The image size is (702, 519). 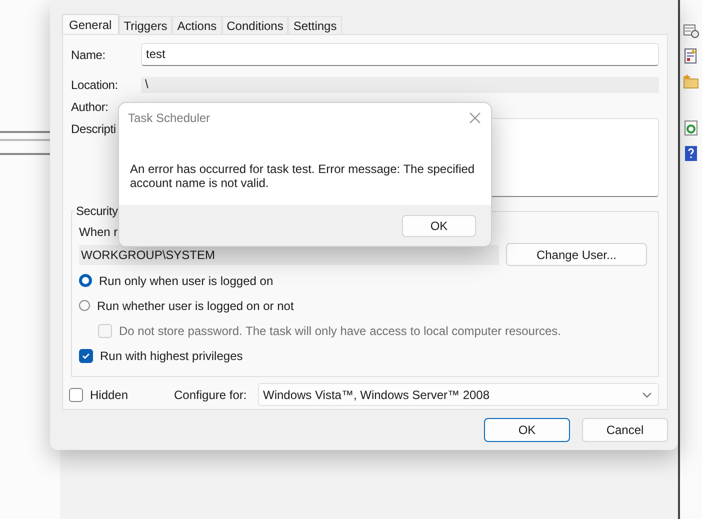 I want to click on chevron-down-icon, so click(x=647, y=395).